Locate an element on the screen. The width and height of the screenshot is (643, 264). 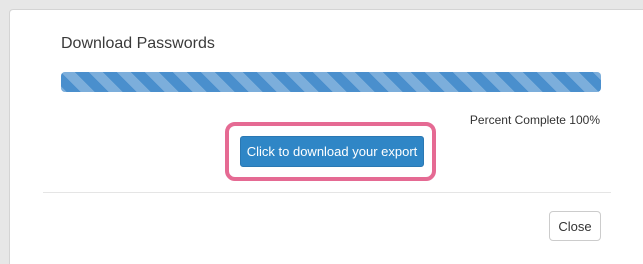
progress-bar is located at coordinates (331, 82).